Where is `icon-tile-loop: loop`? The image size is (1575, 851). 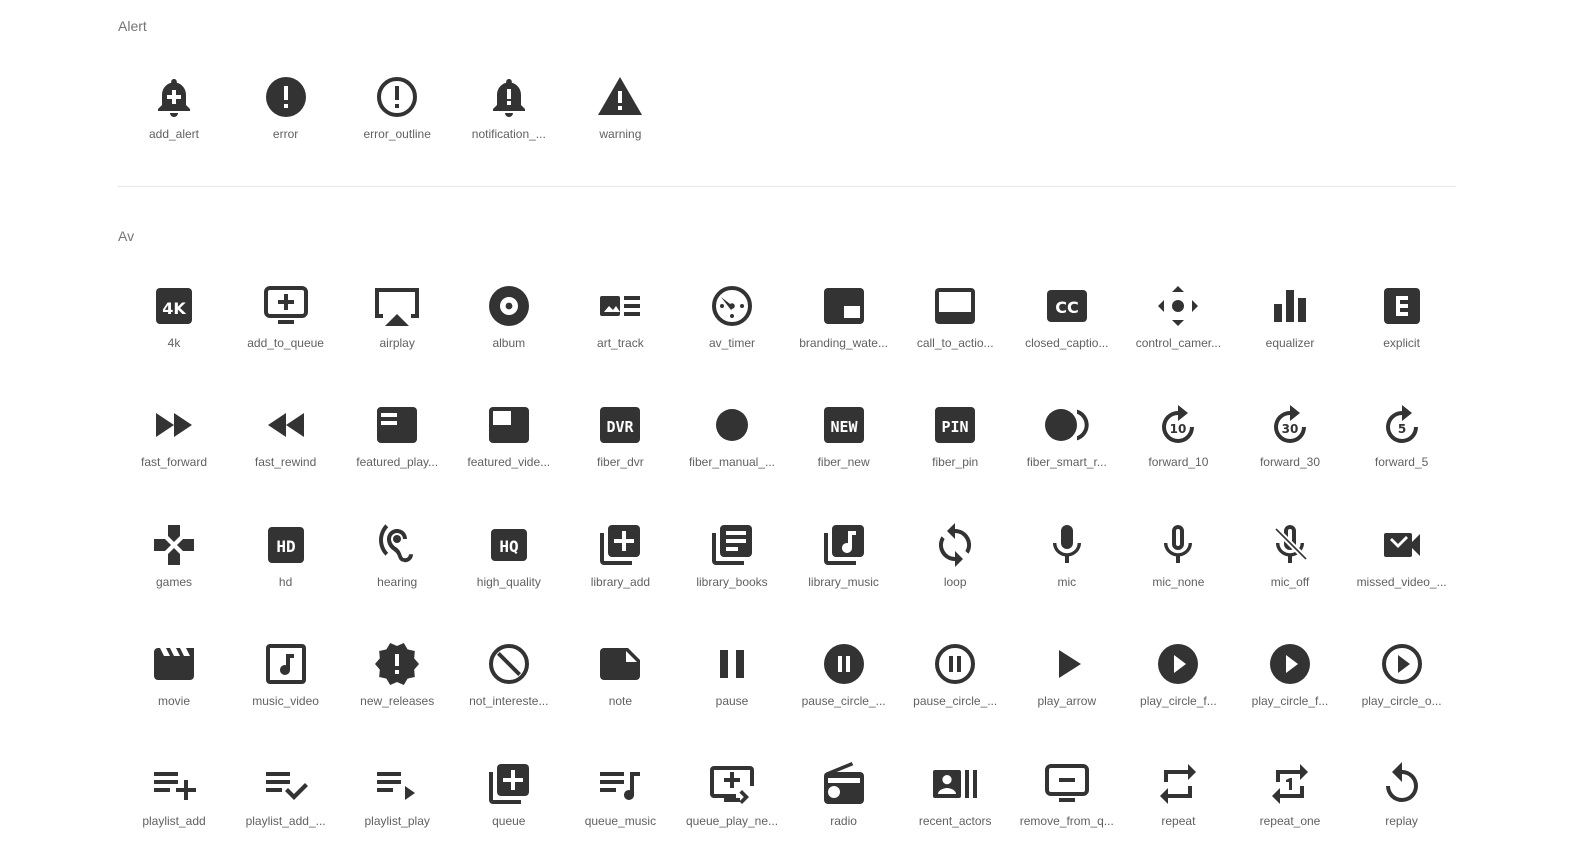 icon-tile-loop: loop is located at coordinates (955, 561).